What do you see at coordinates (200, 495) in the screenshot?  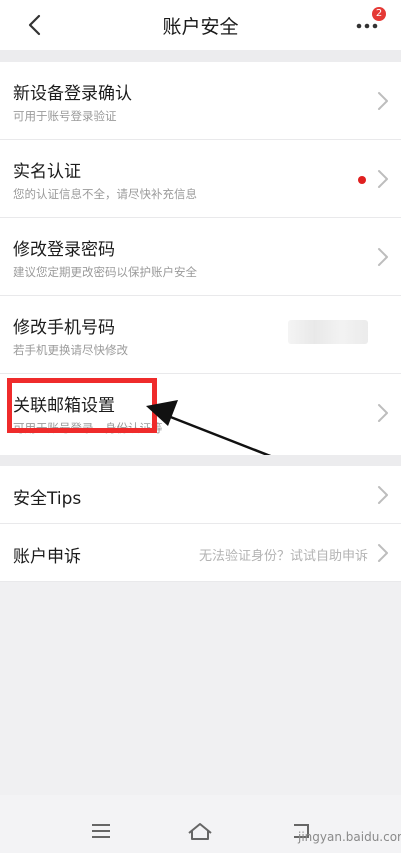 I see `security-tips-item: 安全Tips` at bounding box center [200, 495].